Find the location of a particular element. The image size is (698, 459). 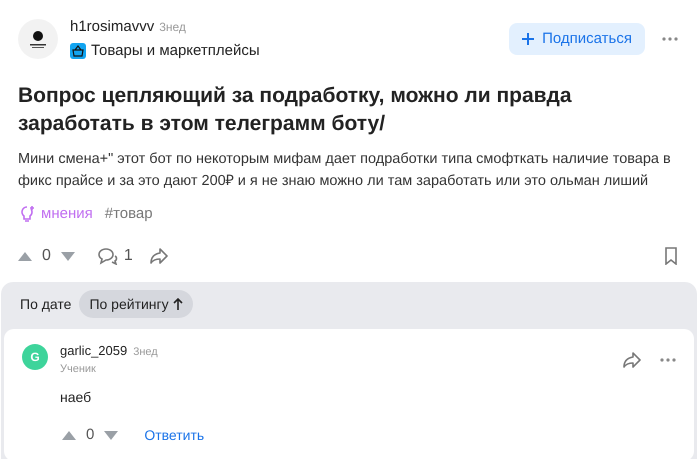

author-name: h1rosimavvv is located at coordinates (112, 27).